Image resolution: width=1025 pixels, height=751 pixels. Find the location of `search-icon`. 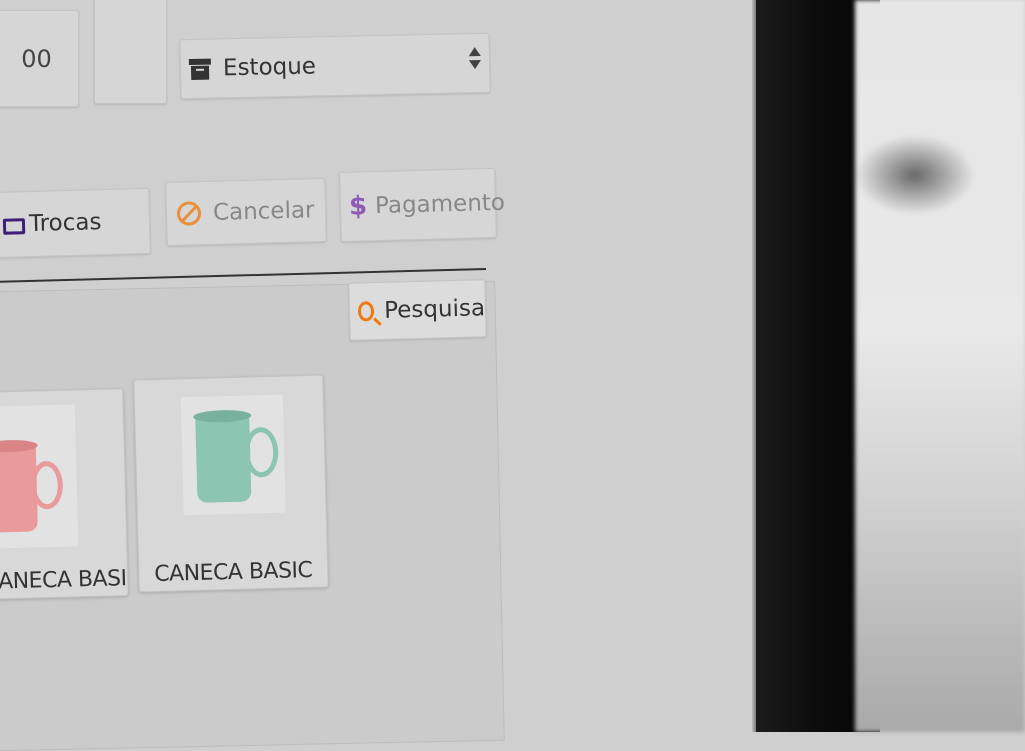

search-icon is located at coordinates (366, 311).